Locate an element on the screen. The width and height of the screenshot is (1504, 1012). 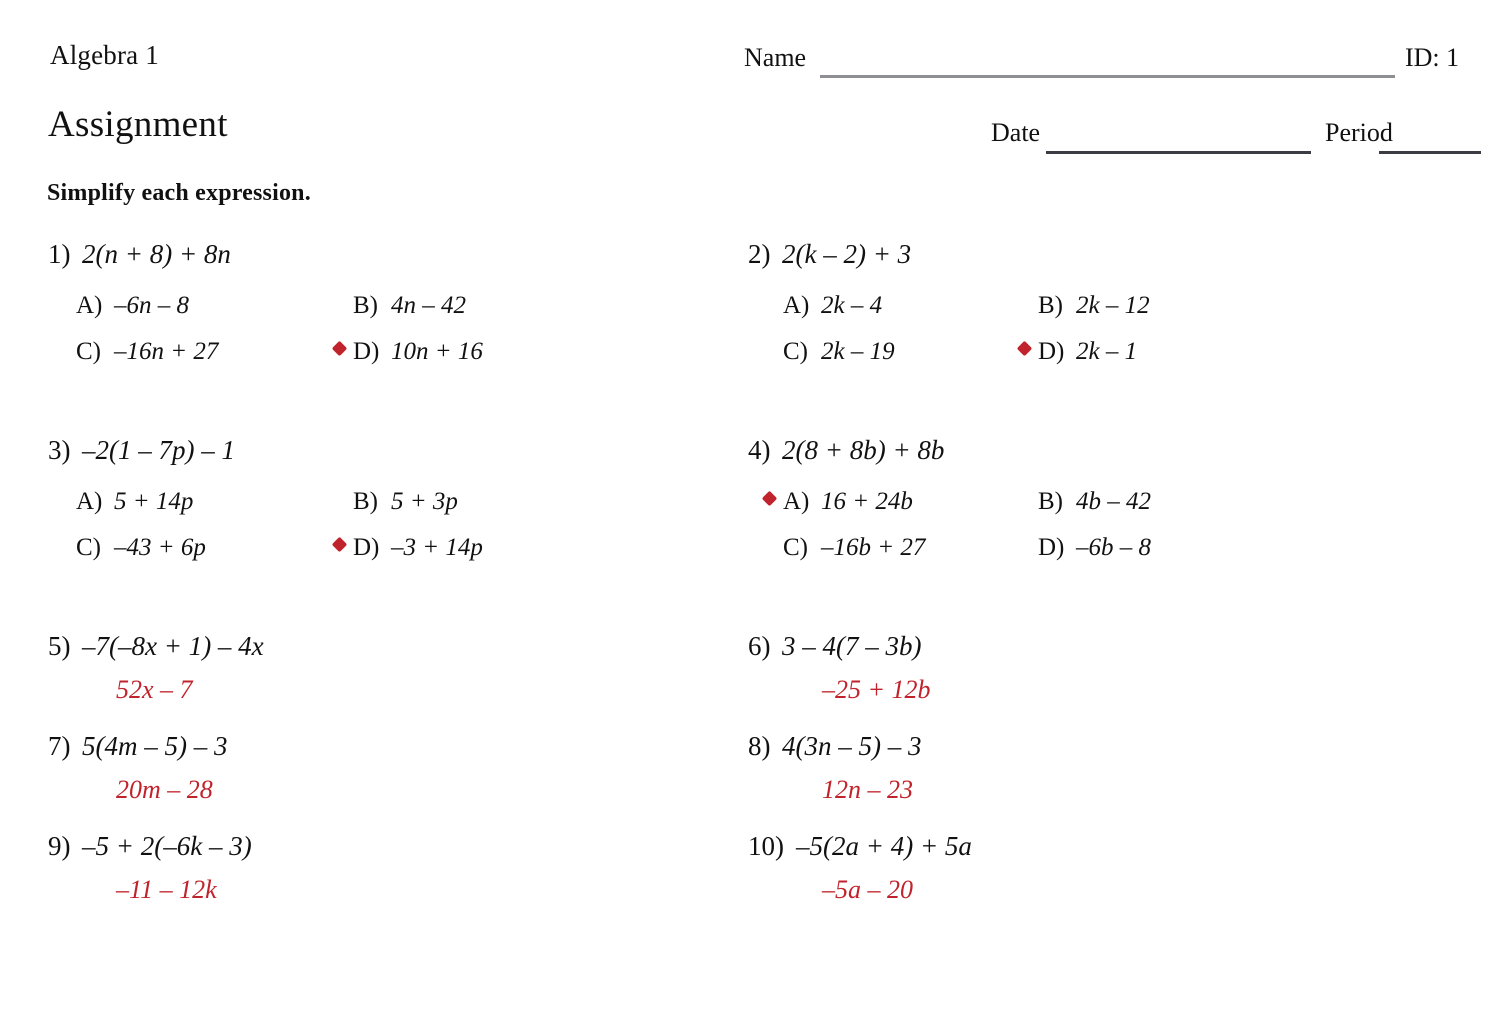
course-label: Algebra 1 is located at coordinates (105, 55).